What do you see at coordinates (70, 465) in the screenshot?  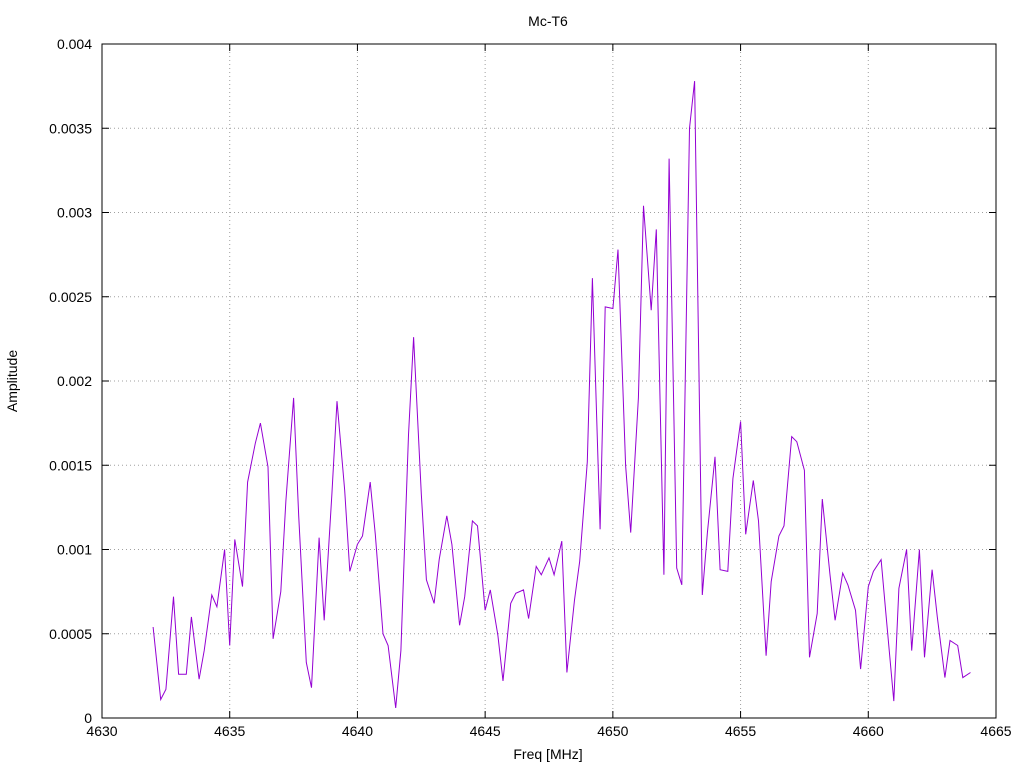 I see `y-tick-label: 0.0015` at bounding box center [70, 465].